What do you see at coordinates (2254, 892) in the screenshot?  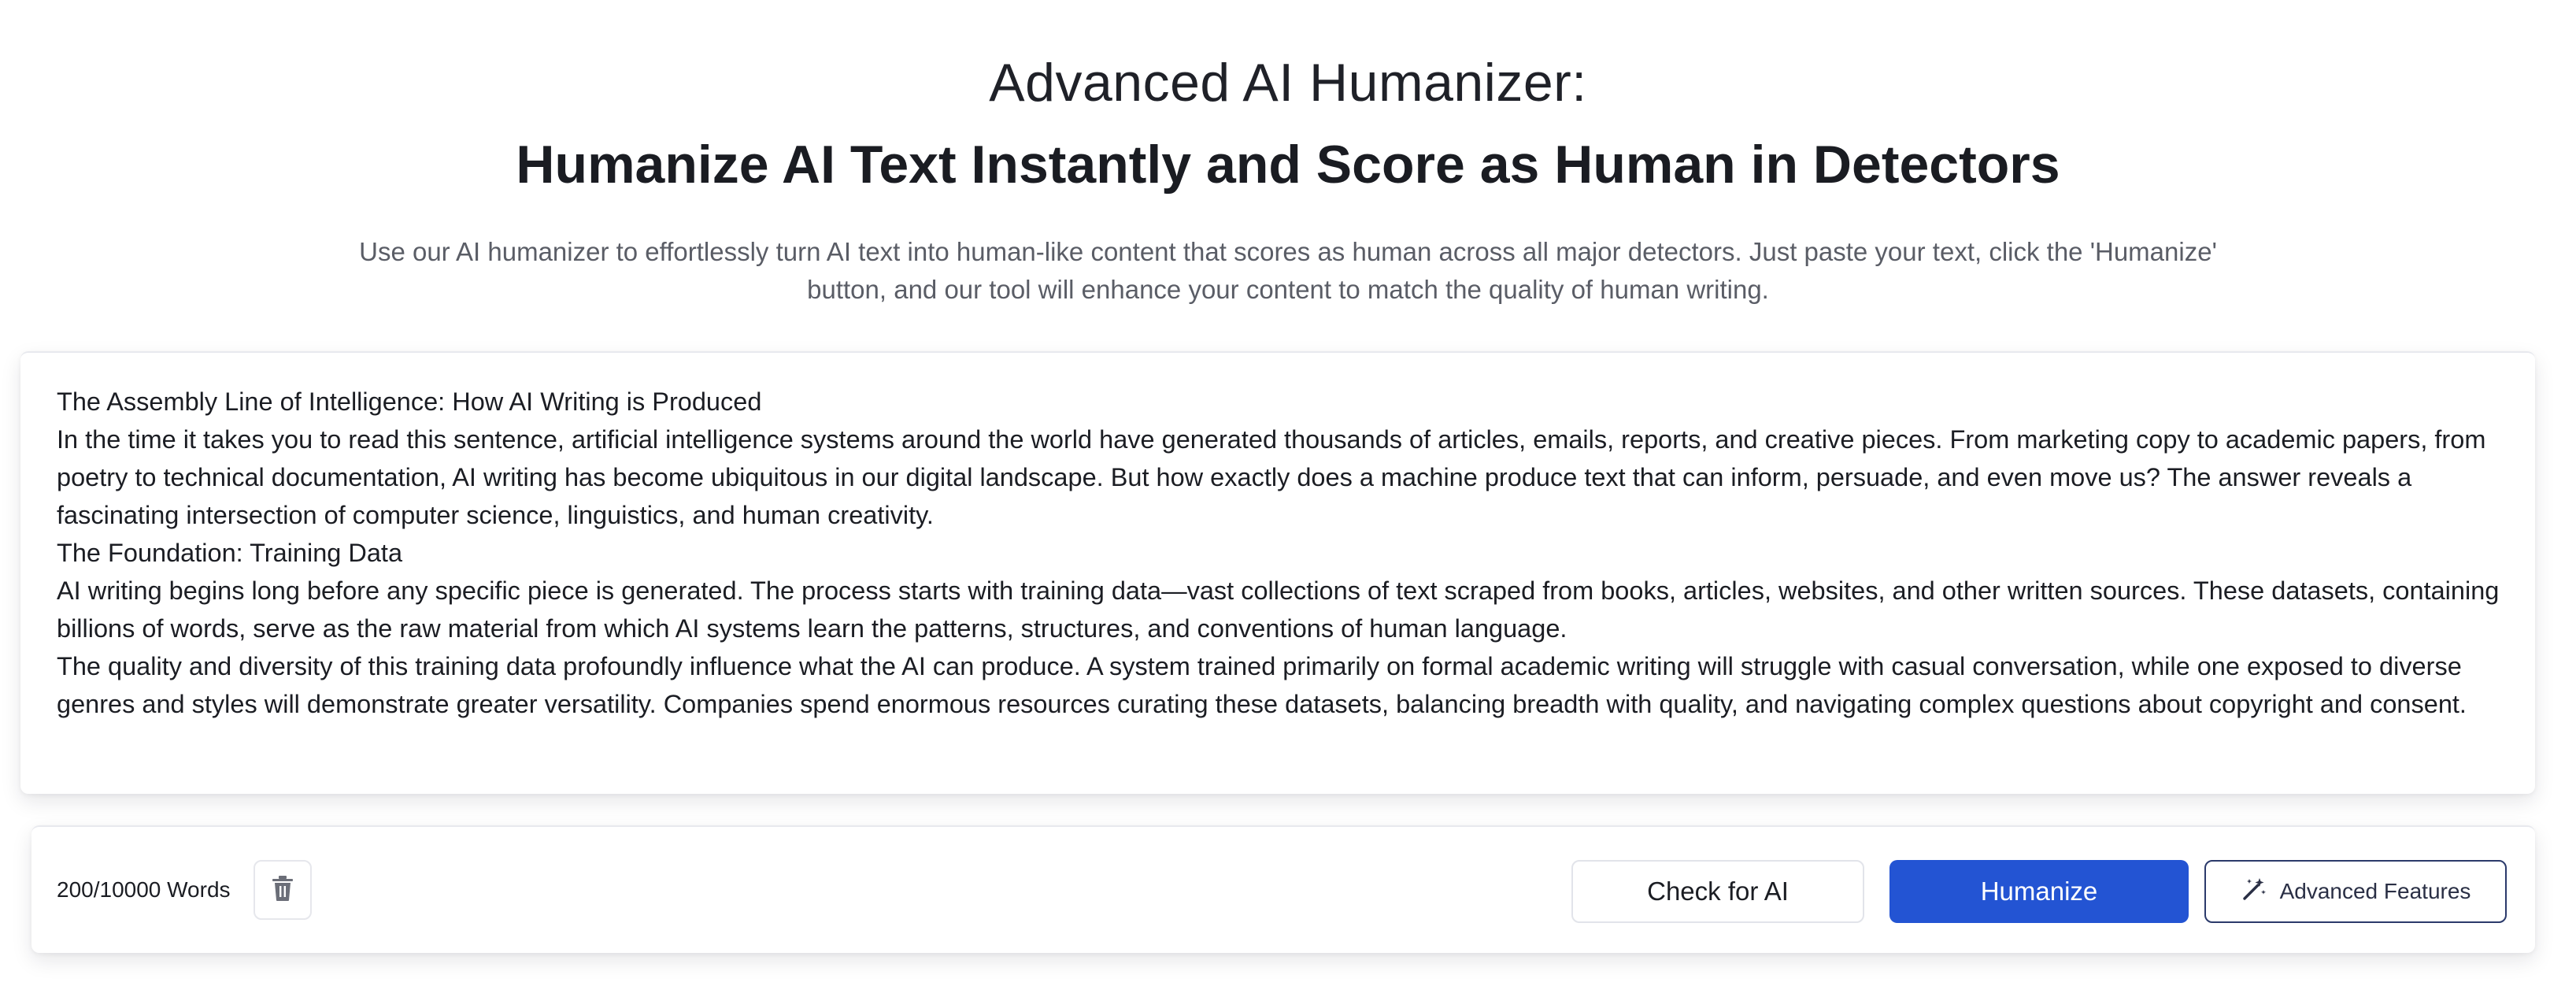 I see `magic-wand-icon` at bounding box center [2254, 892].